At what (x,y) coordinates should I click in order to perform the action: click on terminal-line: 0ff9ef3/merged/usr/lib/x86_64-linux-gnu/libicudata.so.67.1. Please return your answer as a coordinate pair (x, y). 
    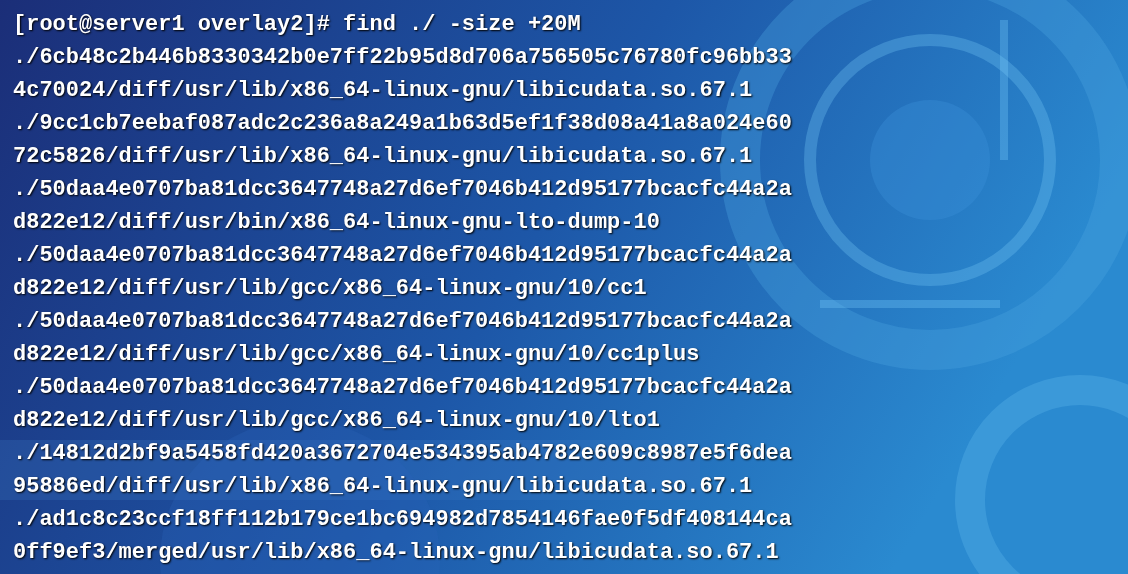
    Looking at the image, I should click on (396, 553).